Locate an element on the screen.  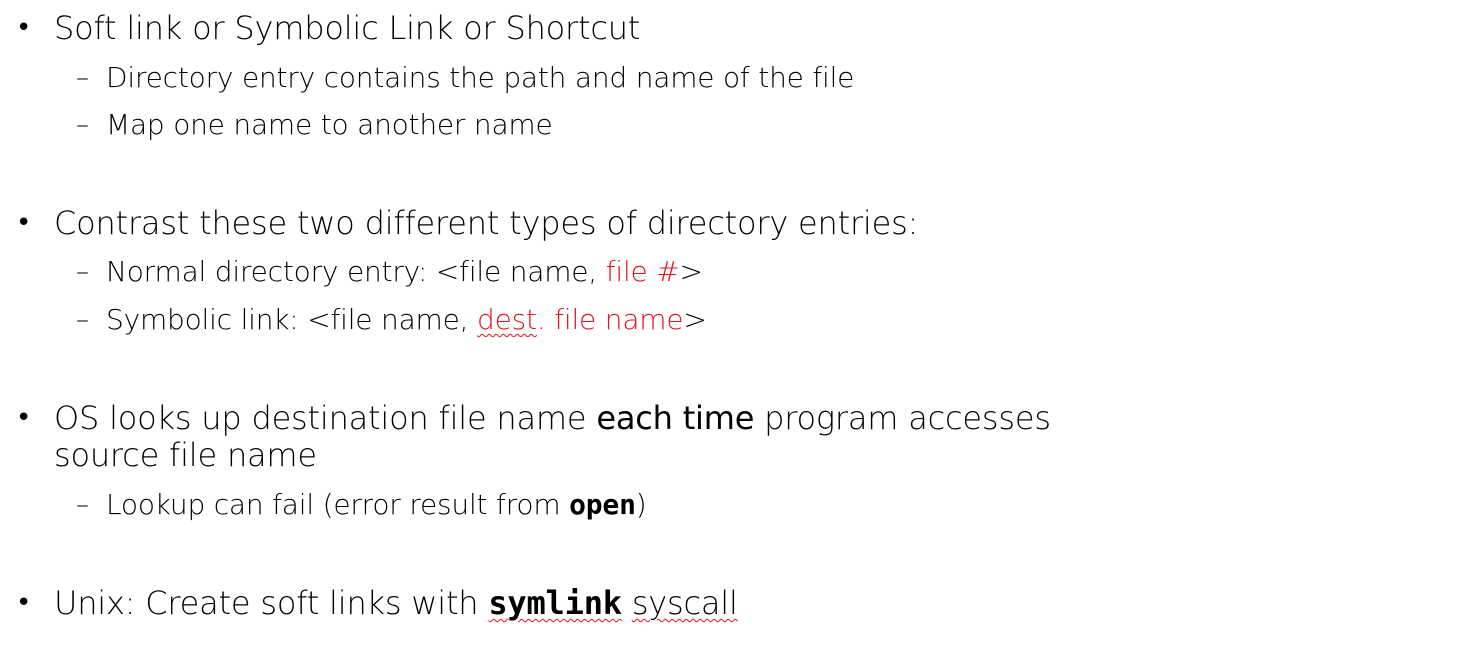
open-code: open is located at coordinates (602, 504).